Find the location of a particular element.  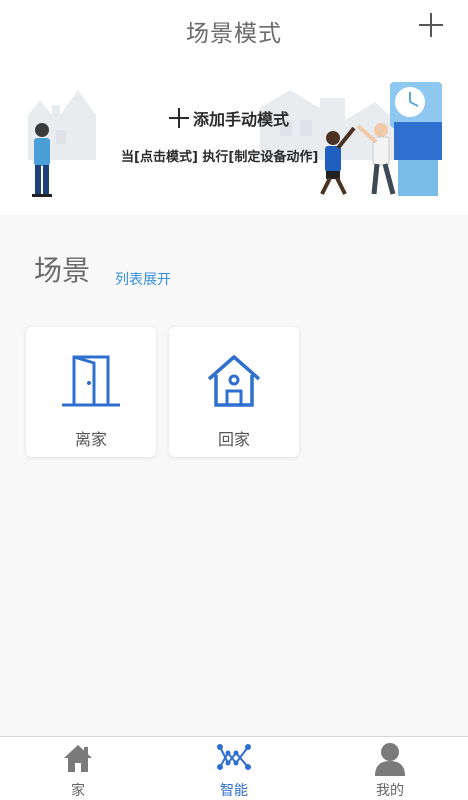

banner-illustration is located at coordinates (235, 139).